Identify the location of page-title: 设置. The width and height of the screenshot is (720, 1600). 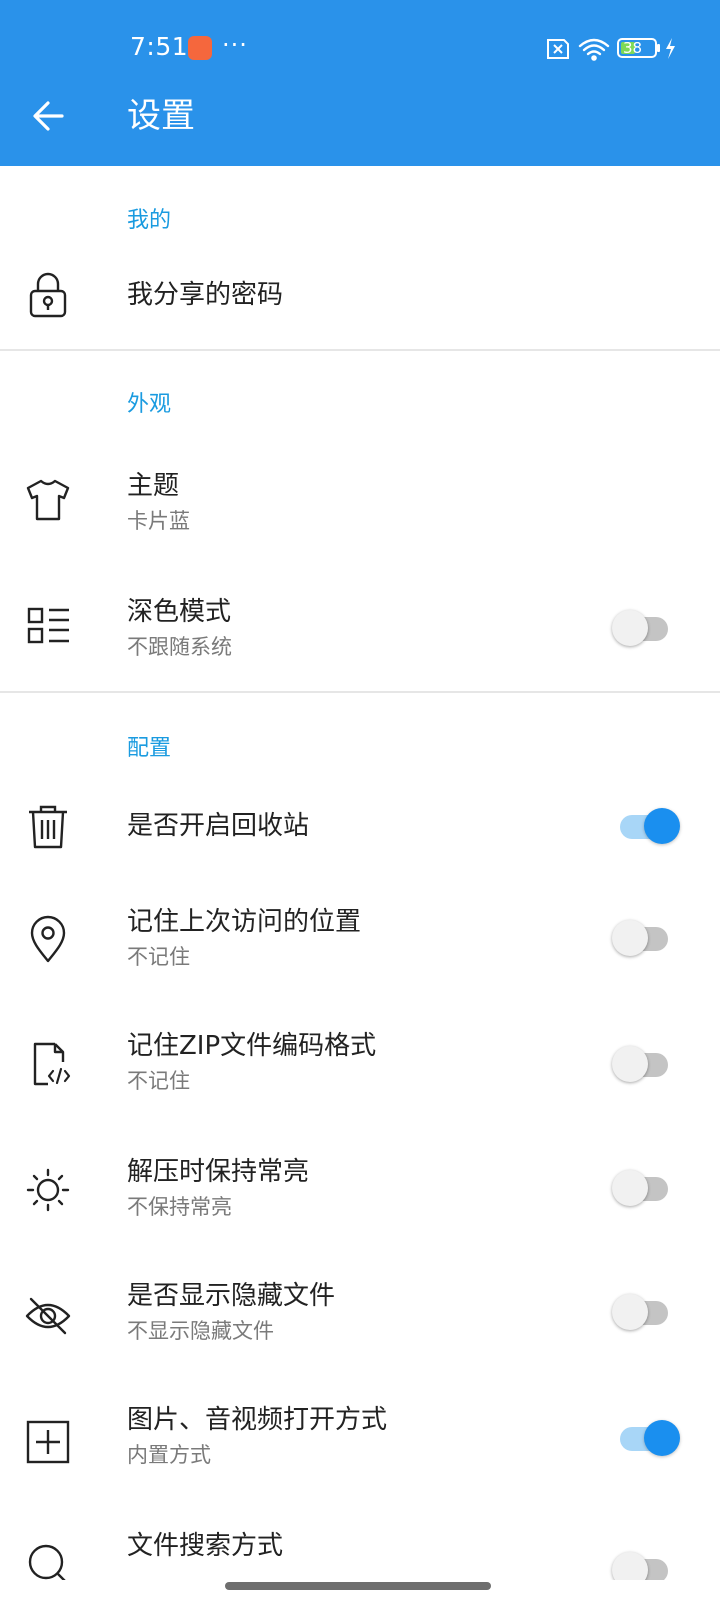
(161, 116).